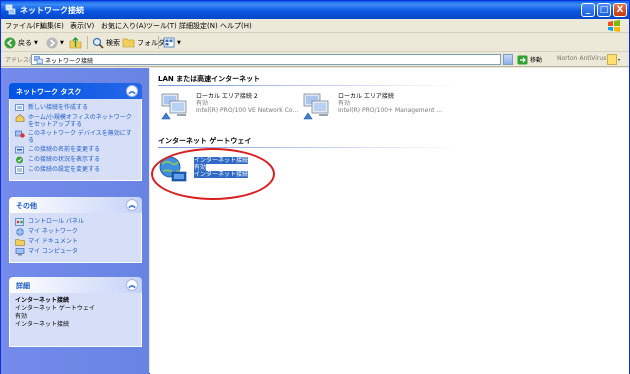  What do you see at coordinates (42, 324) in the screenshot?
I see `details-device: インターネット接続` at bounding box center [42, 324].